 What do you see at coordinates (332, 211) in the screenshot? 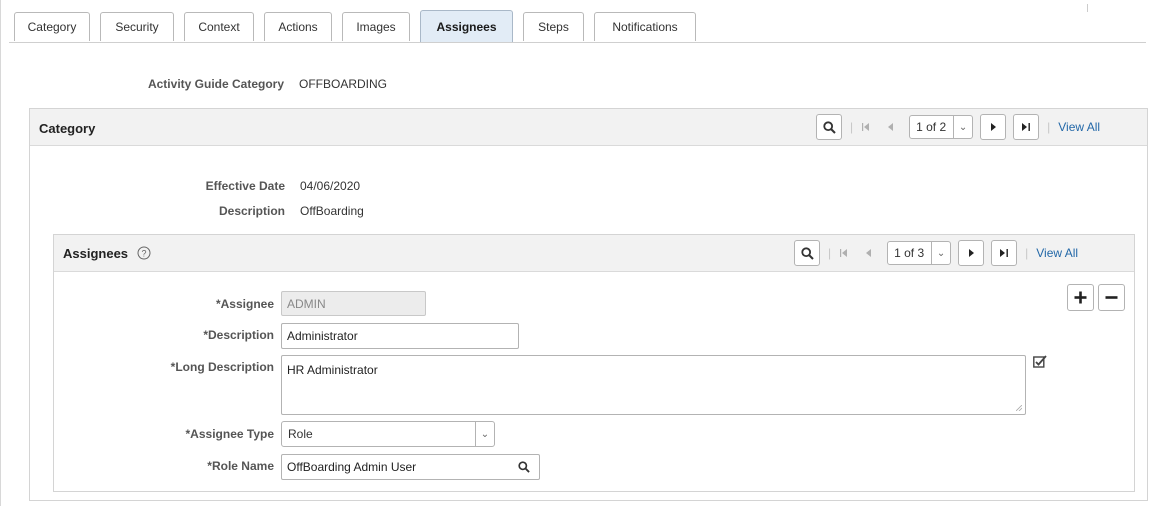
I see `description-value: OffBoarding` at bounding box center [332, 211].